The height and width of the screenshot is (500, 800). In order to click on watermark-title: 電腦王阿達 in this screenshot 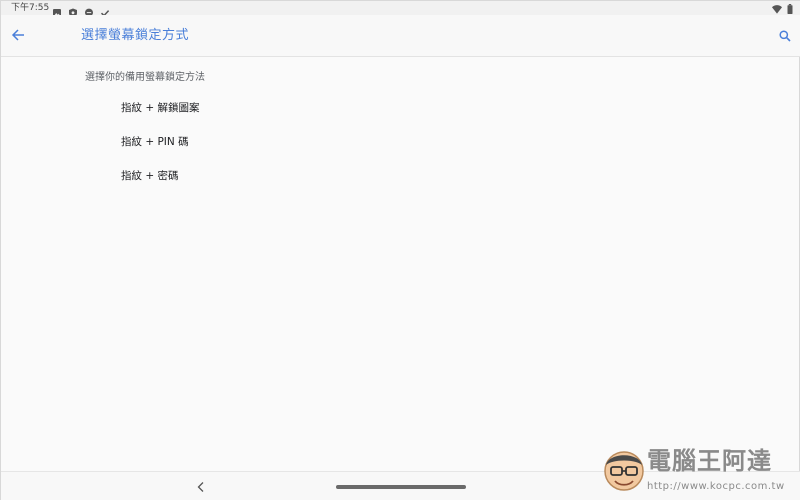, I will do `click(709, 461)`.